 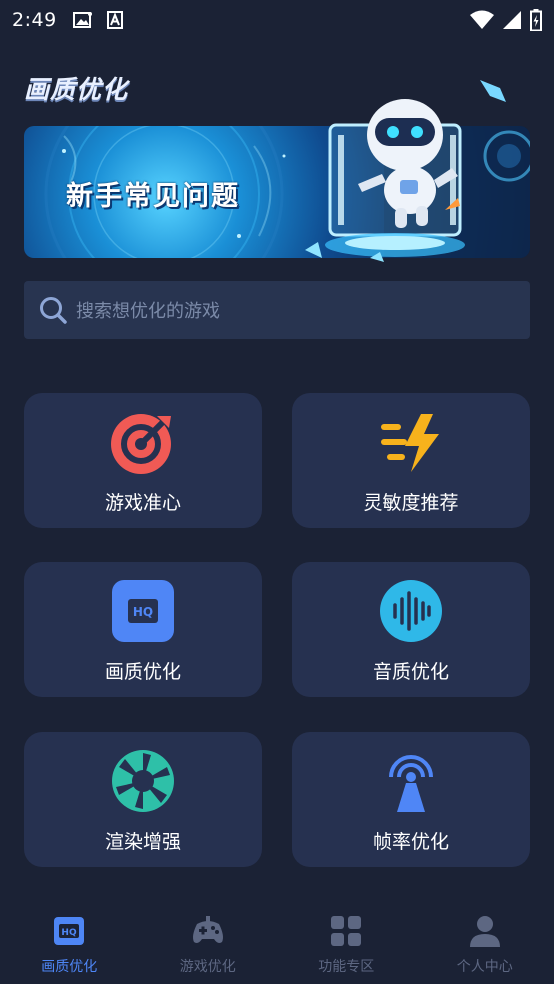 I want to click on aperture-icon, so click(x=143, y=781).